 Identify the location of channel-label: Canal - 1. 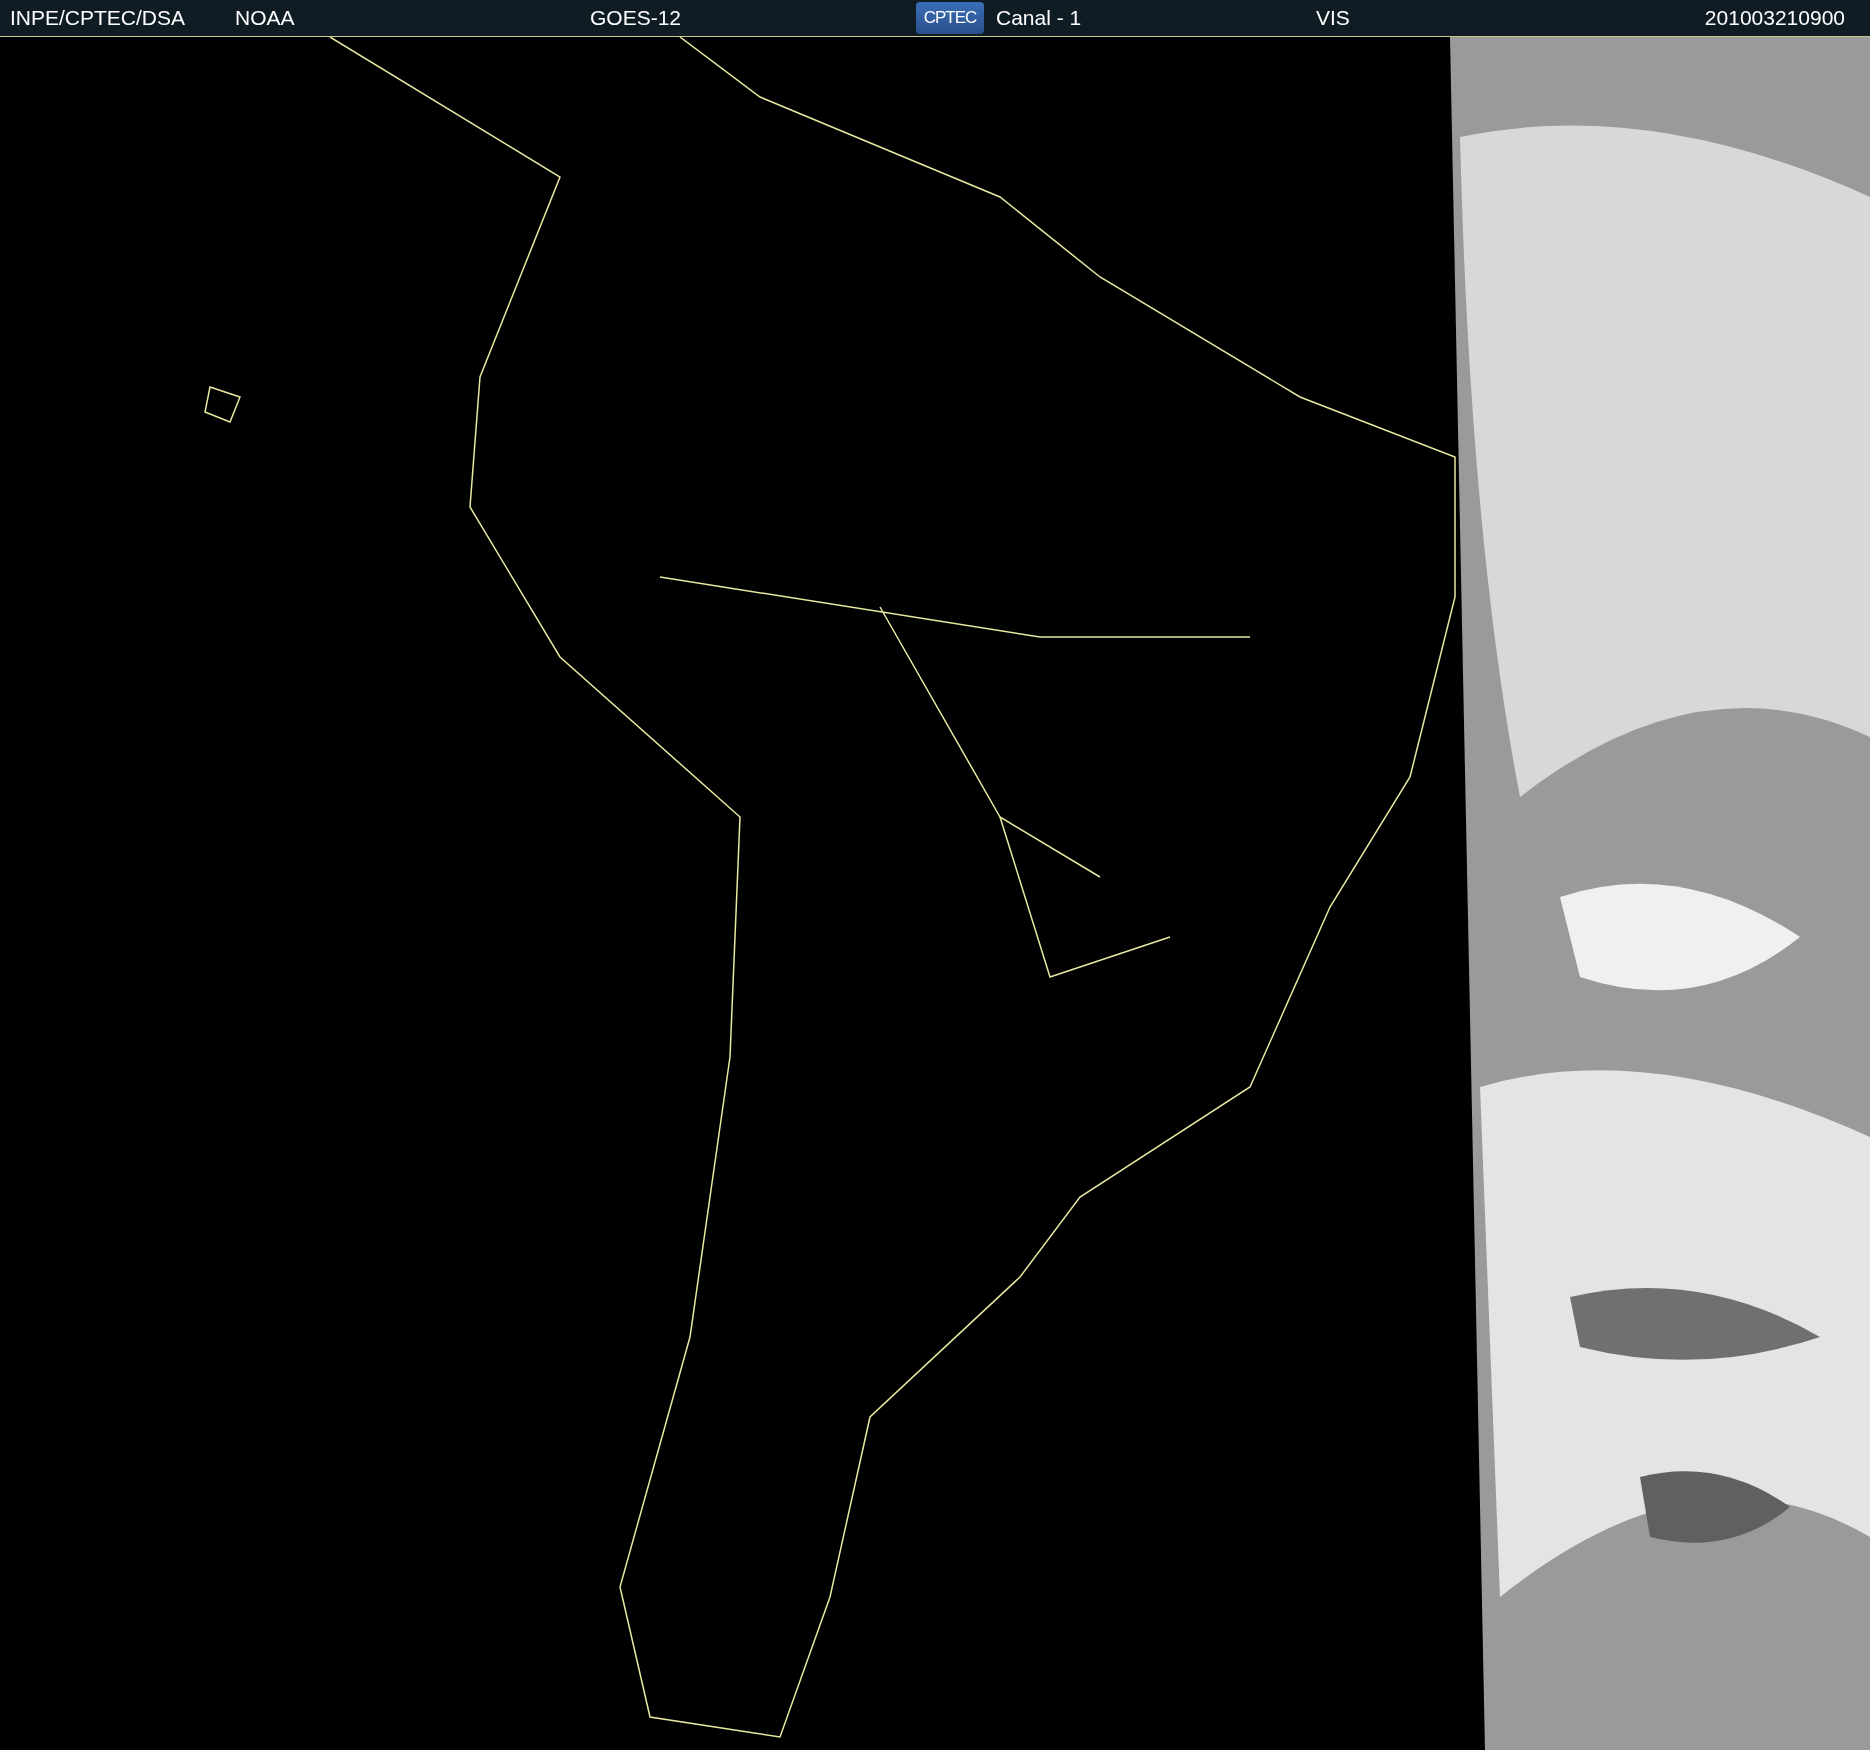
(1039, 18).